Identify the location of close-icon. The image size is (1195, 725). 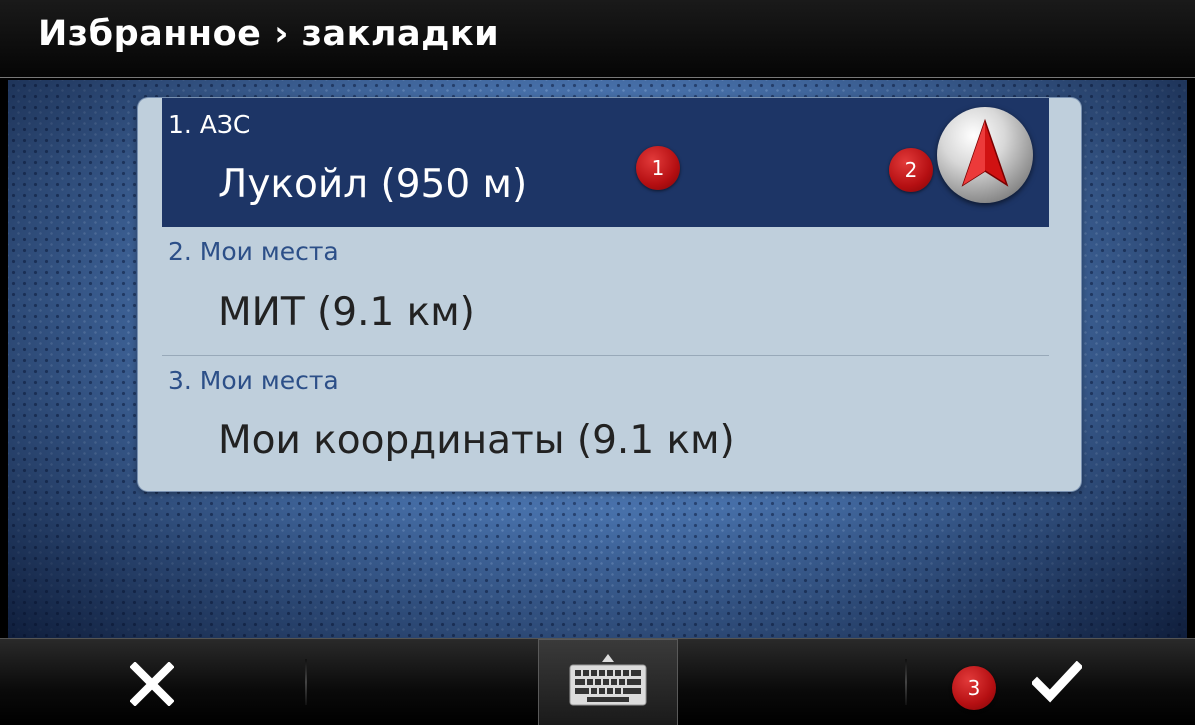
(152, 684).